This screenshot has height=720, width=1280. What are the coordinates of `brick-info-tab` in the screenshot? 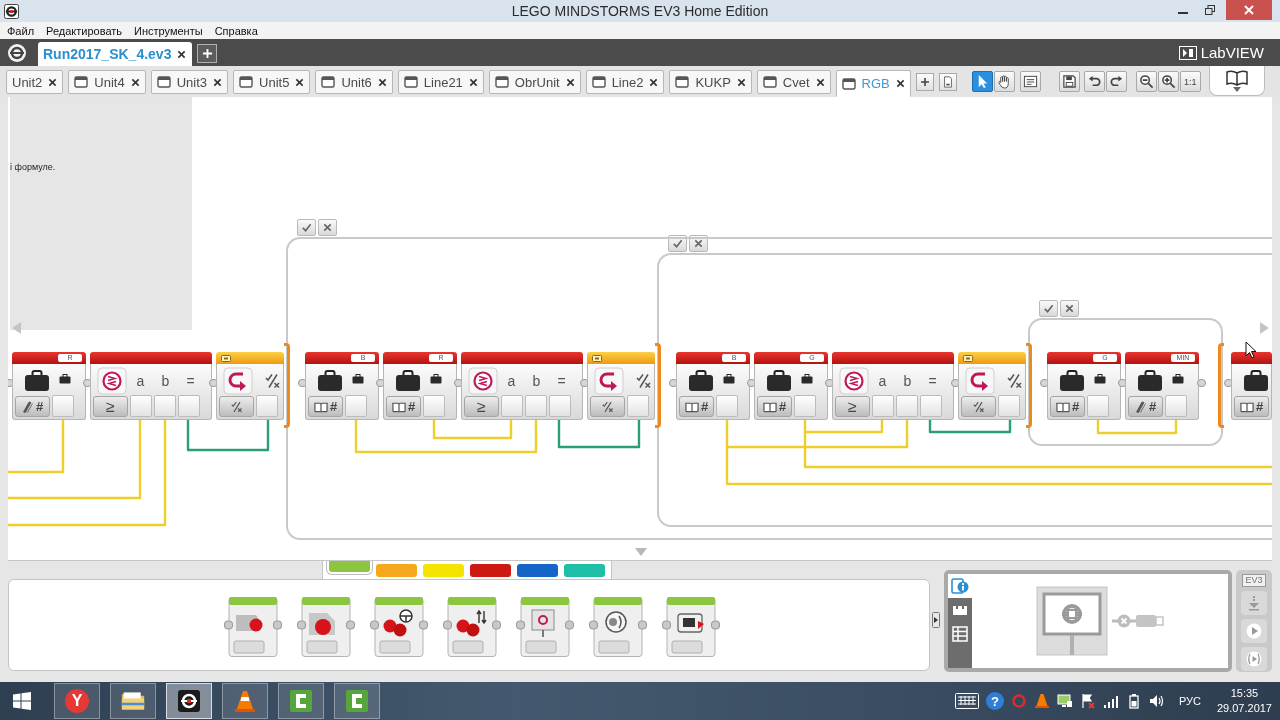 It's located at (960, 586).